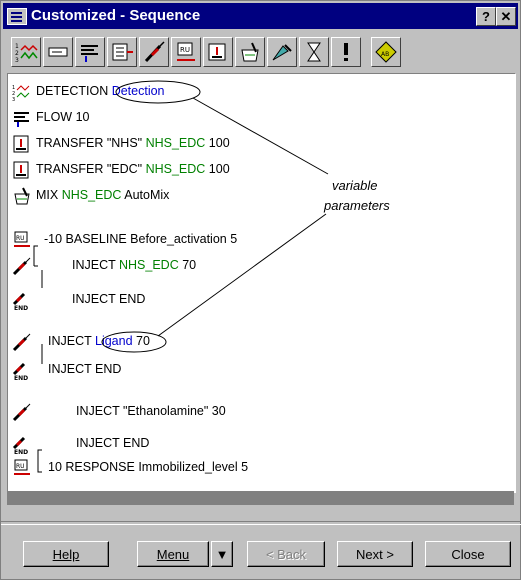 The image size is (521, 580). Describe the element at coordinates (145, 195) in the screenshot. I see `value-text: AutoMix` at that location.